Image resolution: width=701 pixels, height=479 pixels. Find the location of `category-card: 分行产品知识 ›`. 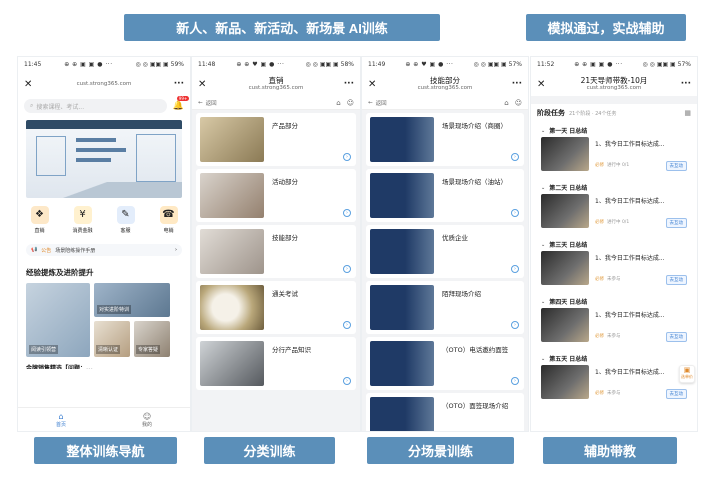

category-card: 分行产品知识 › is located at coordinates (276, 363).